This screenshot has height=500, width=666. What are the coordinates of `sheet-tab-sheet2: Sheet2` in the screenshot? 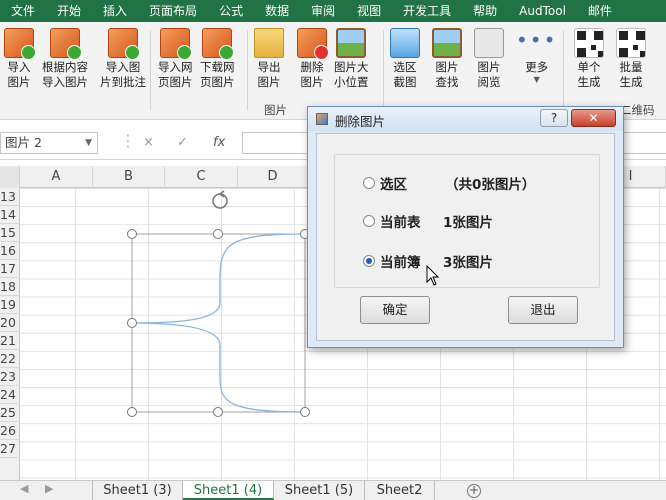 It's located at (400, 490).